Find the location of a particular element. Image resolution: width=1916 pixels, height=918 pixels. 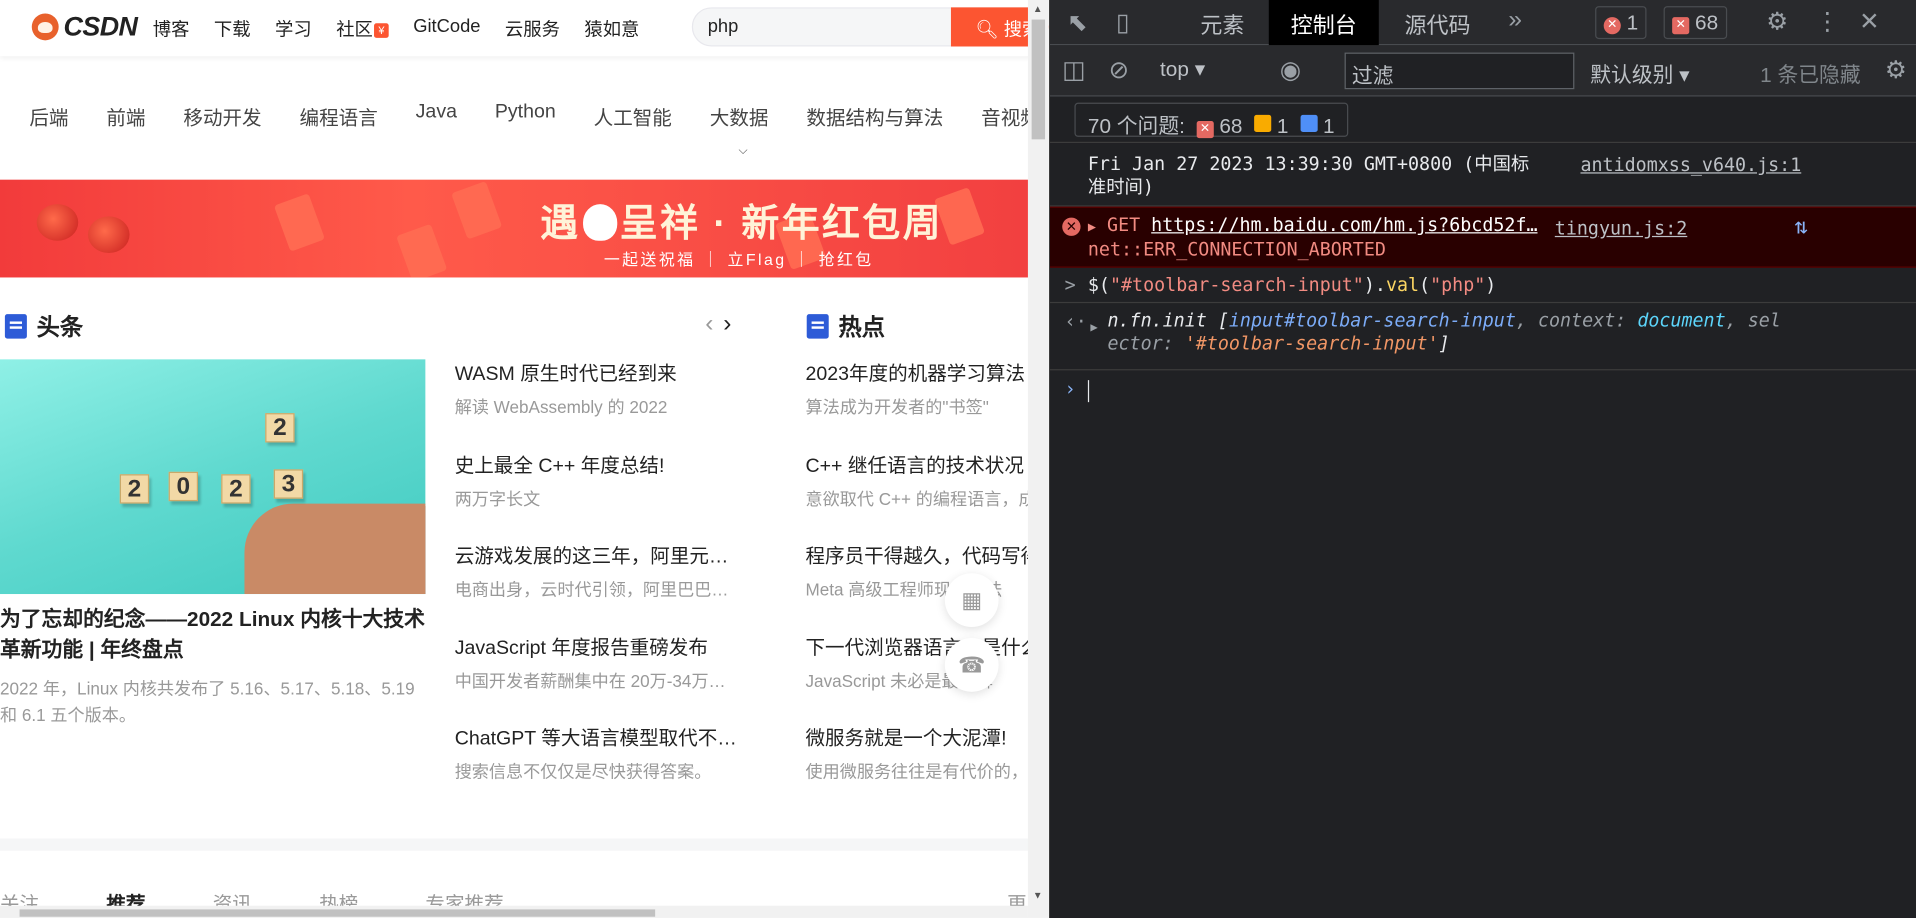

category-item: 人工智能 is located at coordinates (633, 115).